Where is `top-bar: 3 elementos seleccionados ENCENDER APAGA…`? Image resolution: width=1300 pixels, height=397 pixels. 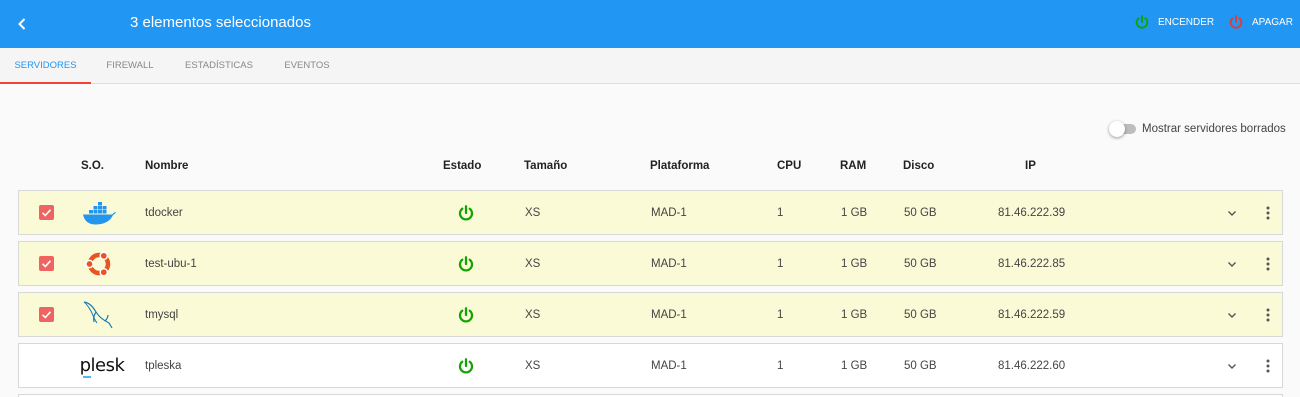
top-bar: 3 elementos seleccionados ENCENDER APAGA… is located at coordinates (650, 24).